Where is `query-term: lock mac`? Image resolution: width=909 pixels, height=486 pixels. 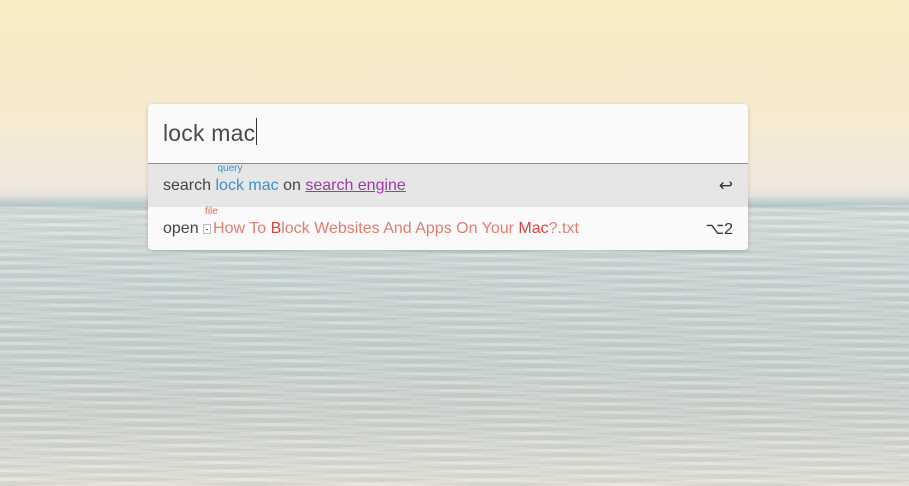
query-term: lock mac is located at coordinates (247, 185).